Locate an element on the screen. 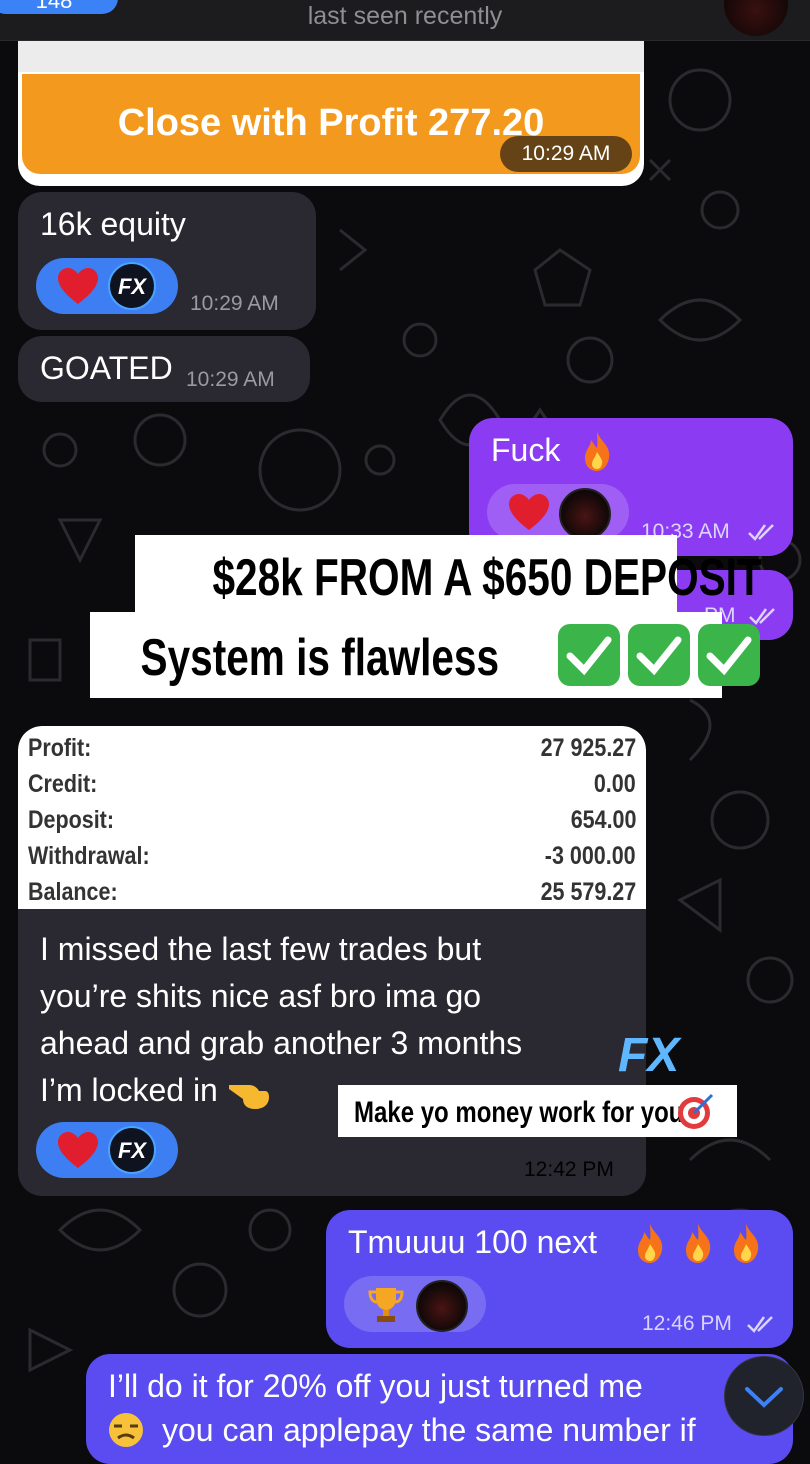 The height and width of the screenshot is (1464, 810). message-time: 12:46 PM is located at coordinates (687, 1323).